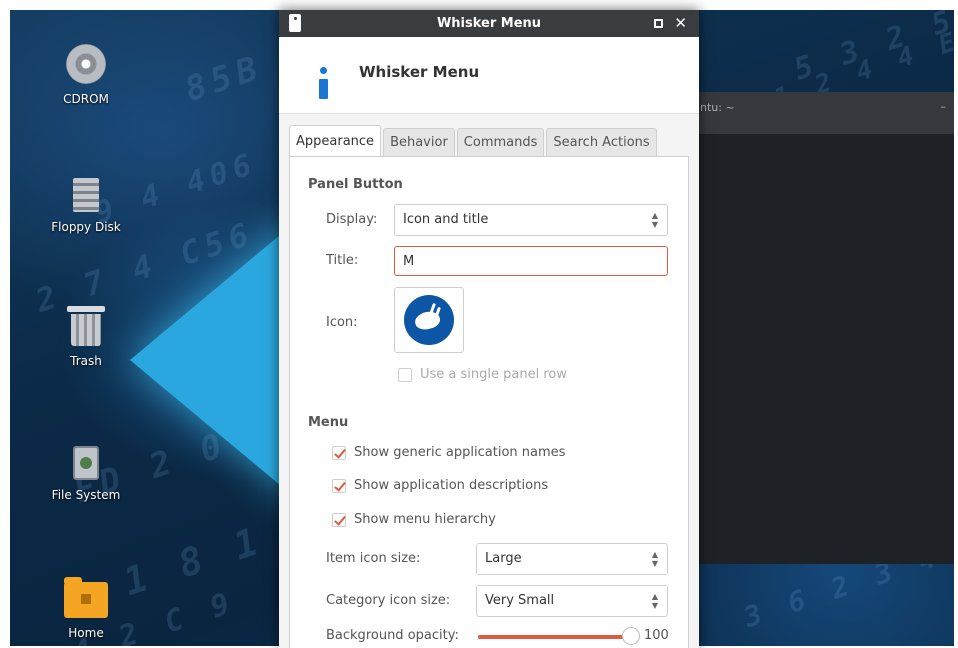 This screenshot has height=648, width=958. I want to click on checkbox-label: Show application descriptions, so click(451, 485).